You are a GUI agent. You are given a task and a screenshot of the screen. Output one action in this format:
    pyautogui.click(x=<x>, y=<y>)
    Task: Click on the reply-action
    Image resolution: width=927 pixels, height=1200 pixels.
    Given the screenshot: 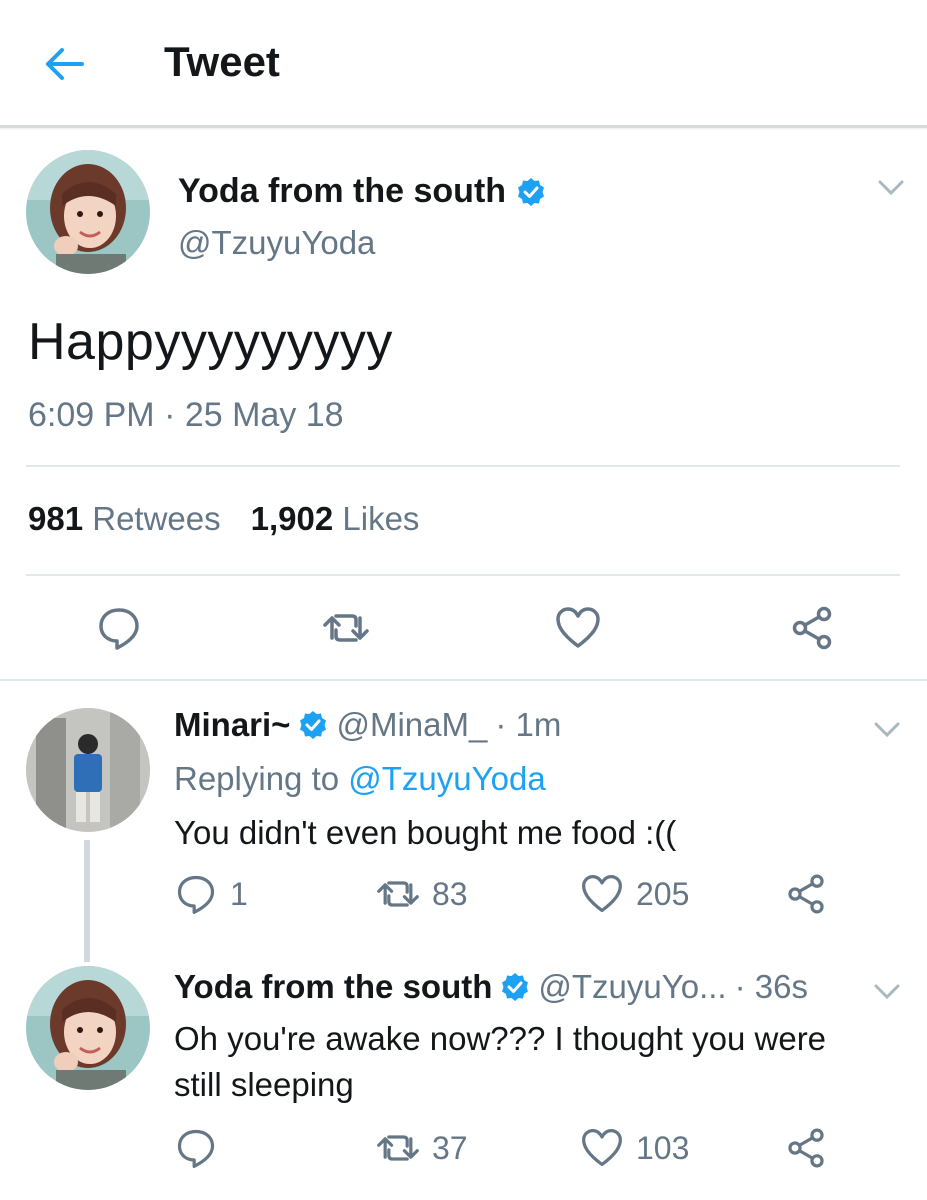 What is the action you would take?
    pyautogui.click(x=202, y=1148)
    